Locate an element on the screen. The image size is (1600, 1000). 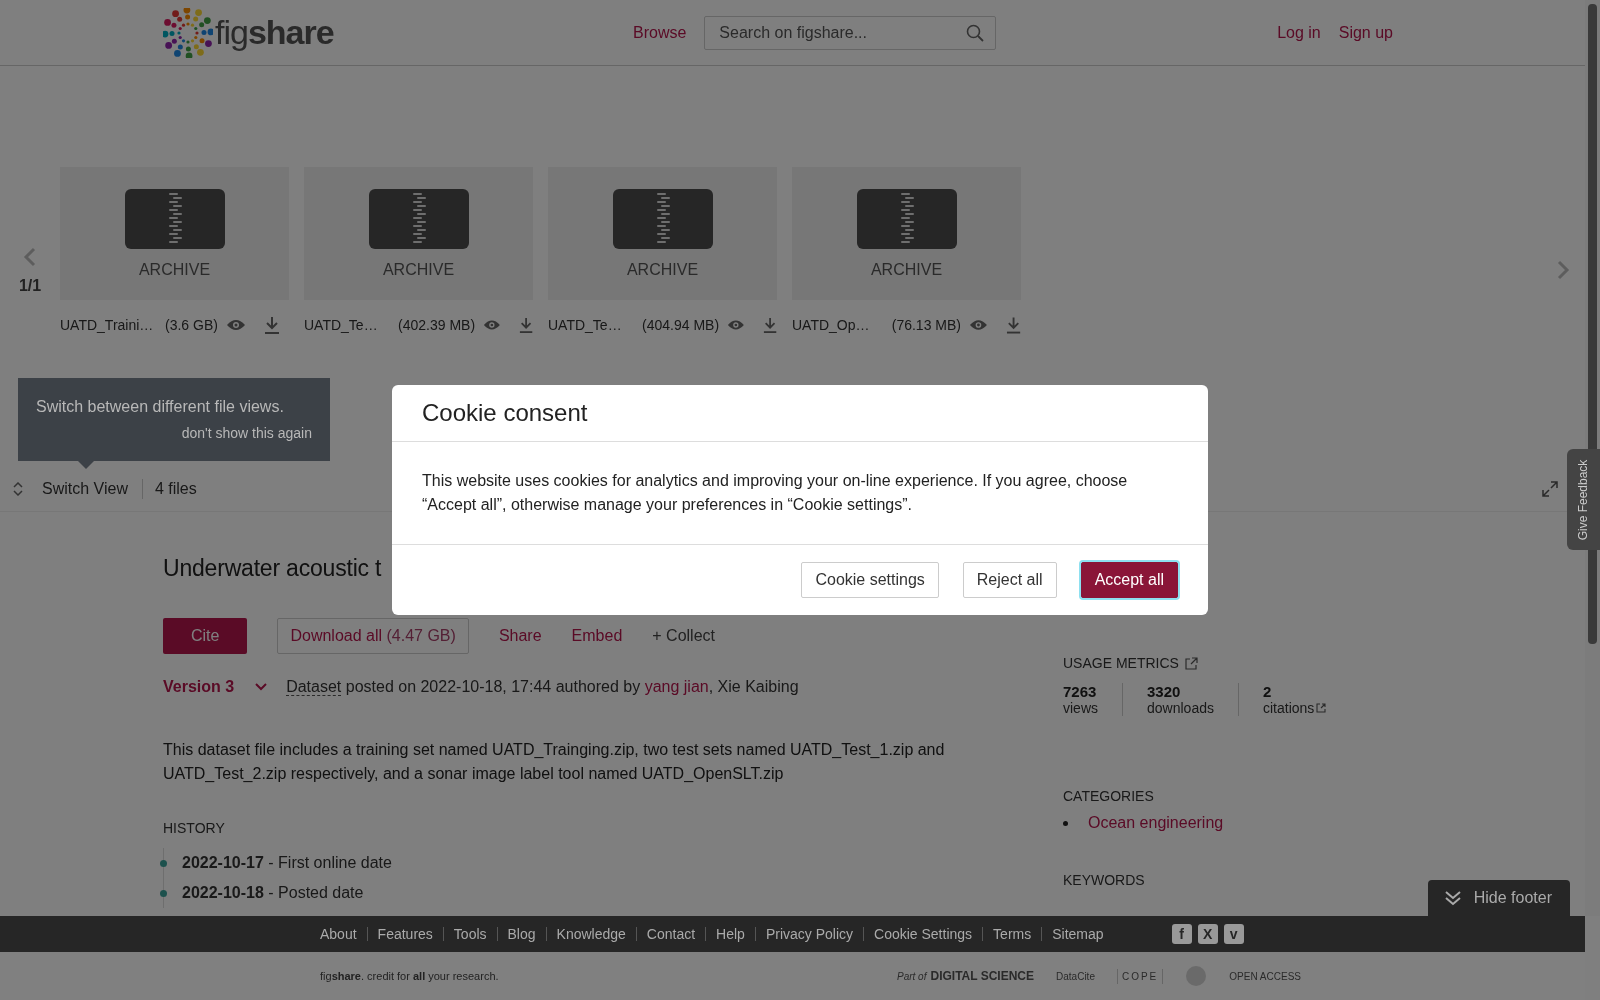
metric-label: citations is located at coordinates (1288, 708).